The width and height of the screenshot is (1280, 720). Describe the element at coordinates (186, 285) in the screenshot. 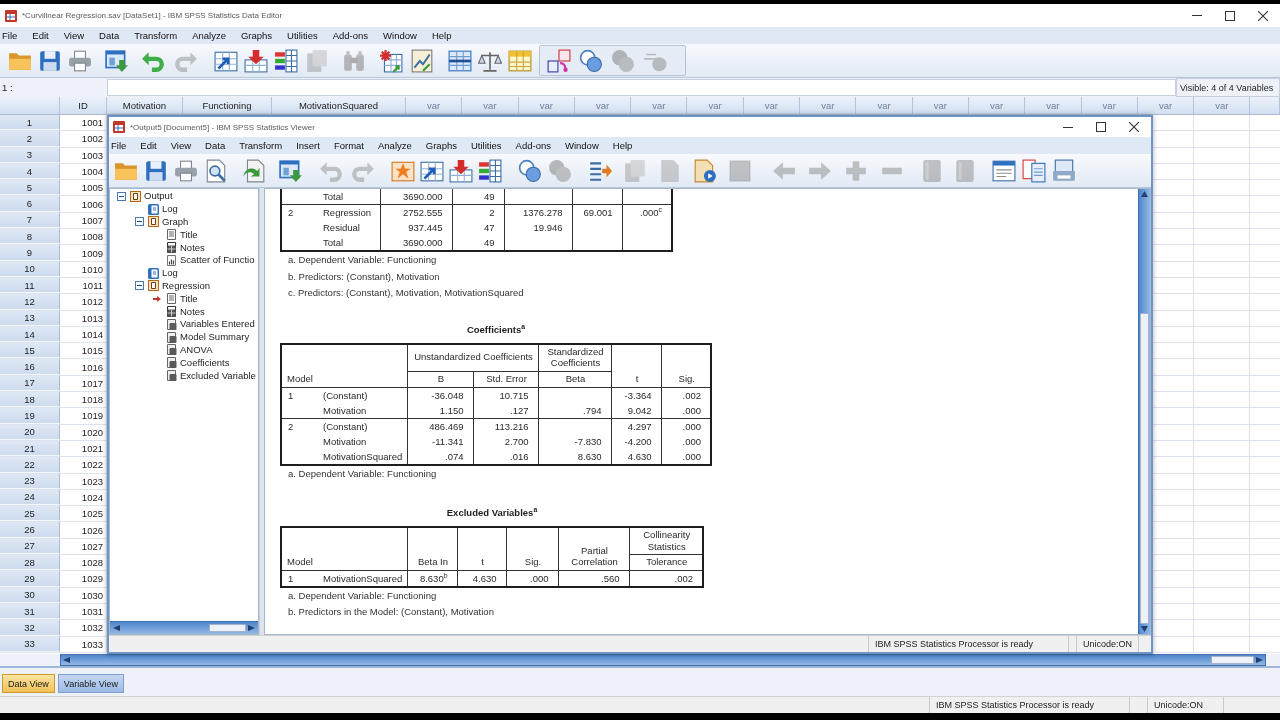

I see `tree-item: Regression` at that location.